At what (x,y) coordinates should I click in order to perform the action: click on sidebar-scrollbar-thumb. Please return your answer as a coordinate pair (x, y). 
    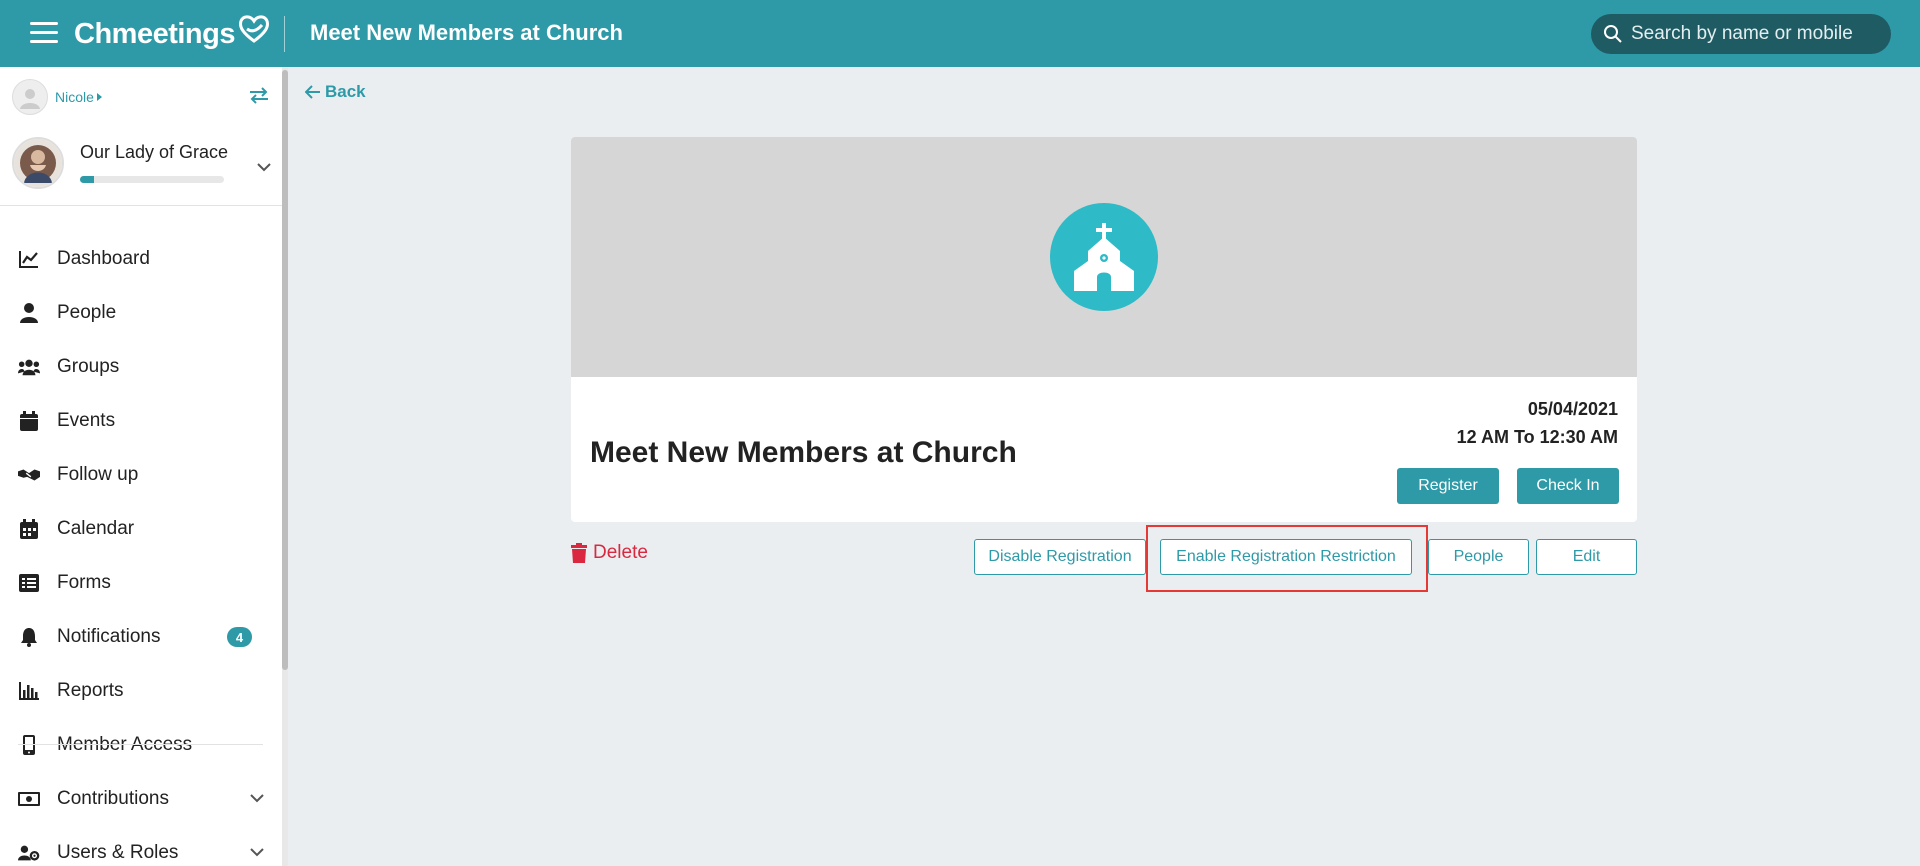
    Looking at the image, I should click on (285, 370).